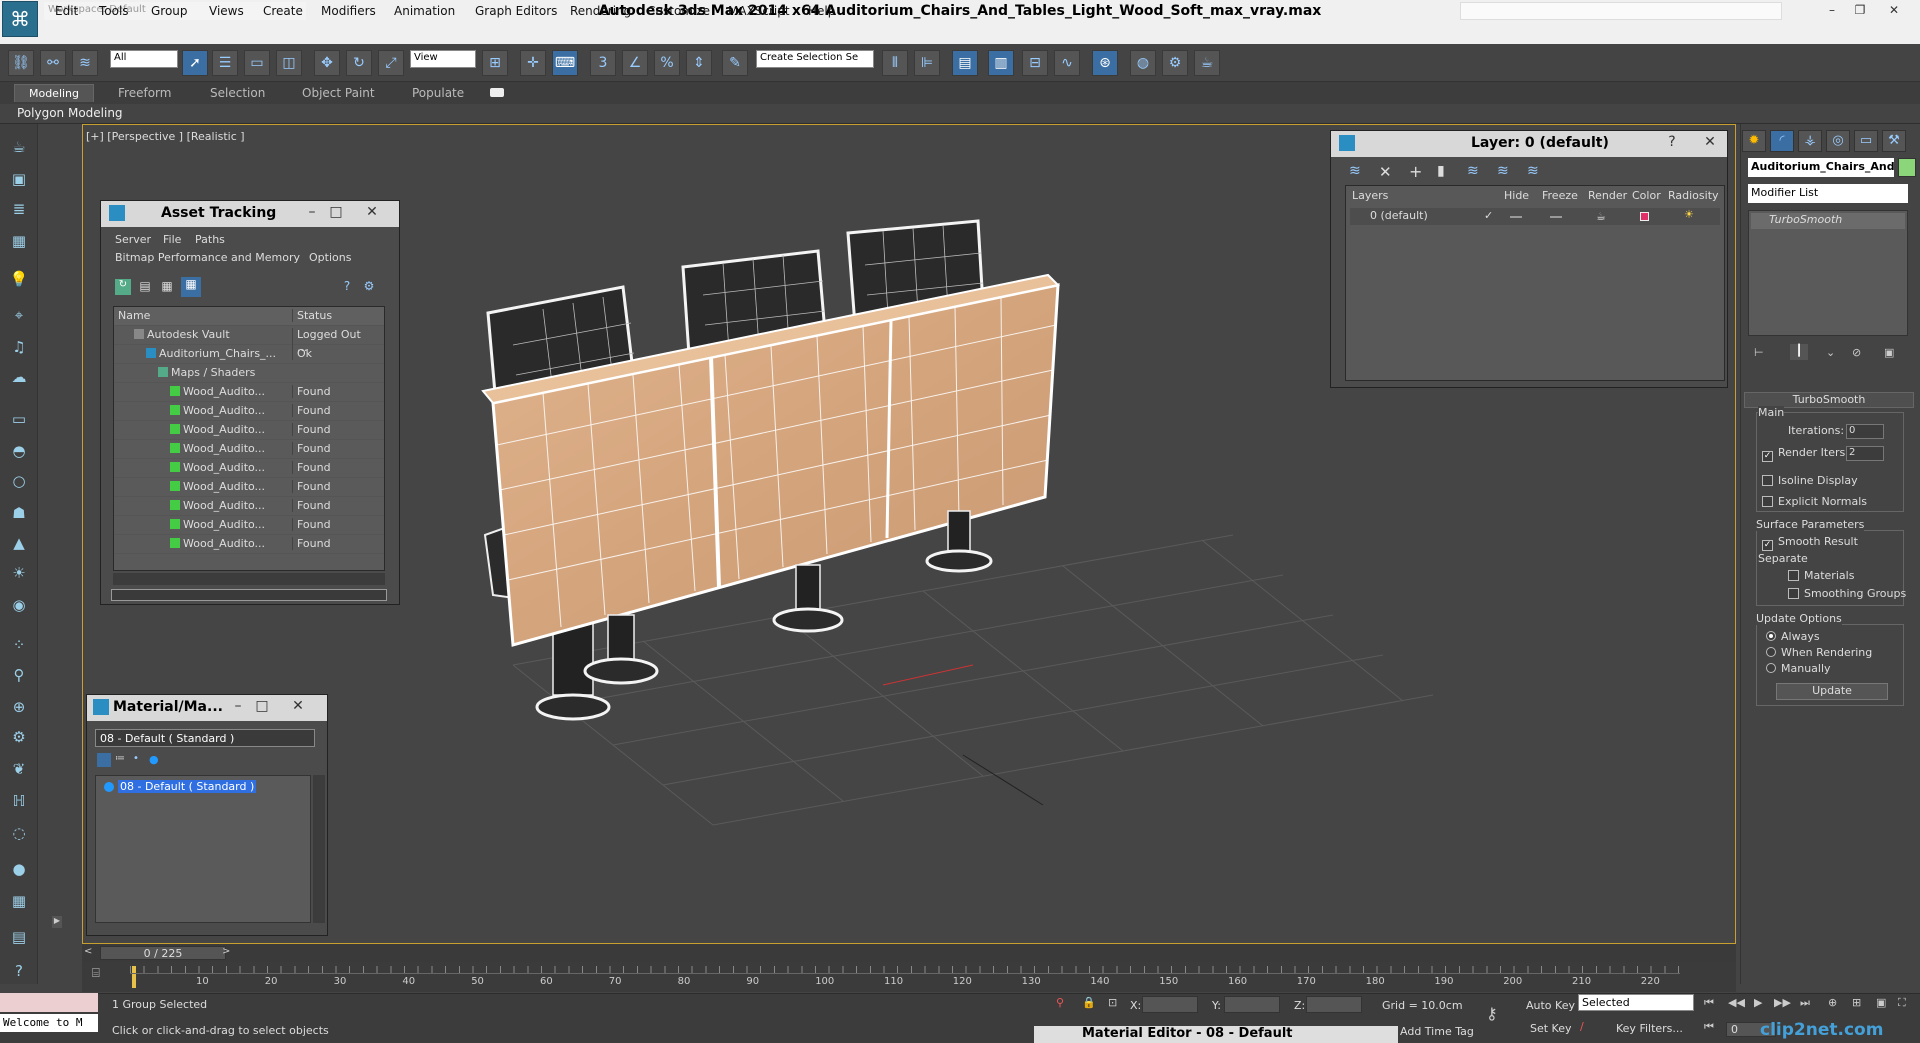  Describe the element at coordinates (1516, 217) in the screenshot. I see `hide-toggle` at that location.